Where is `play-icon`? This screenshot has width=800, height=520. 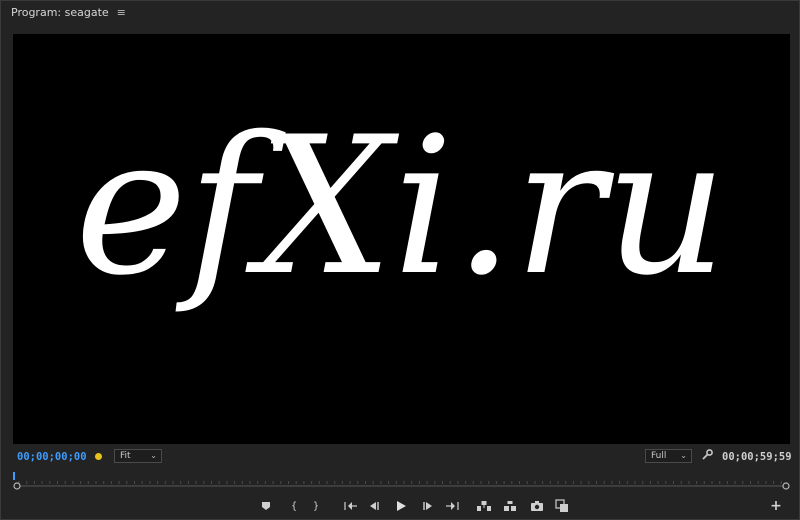 play-icon is located at coordinates (401, 506).